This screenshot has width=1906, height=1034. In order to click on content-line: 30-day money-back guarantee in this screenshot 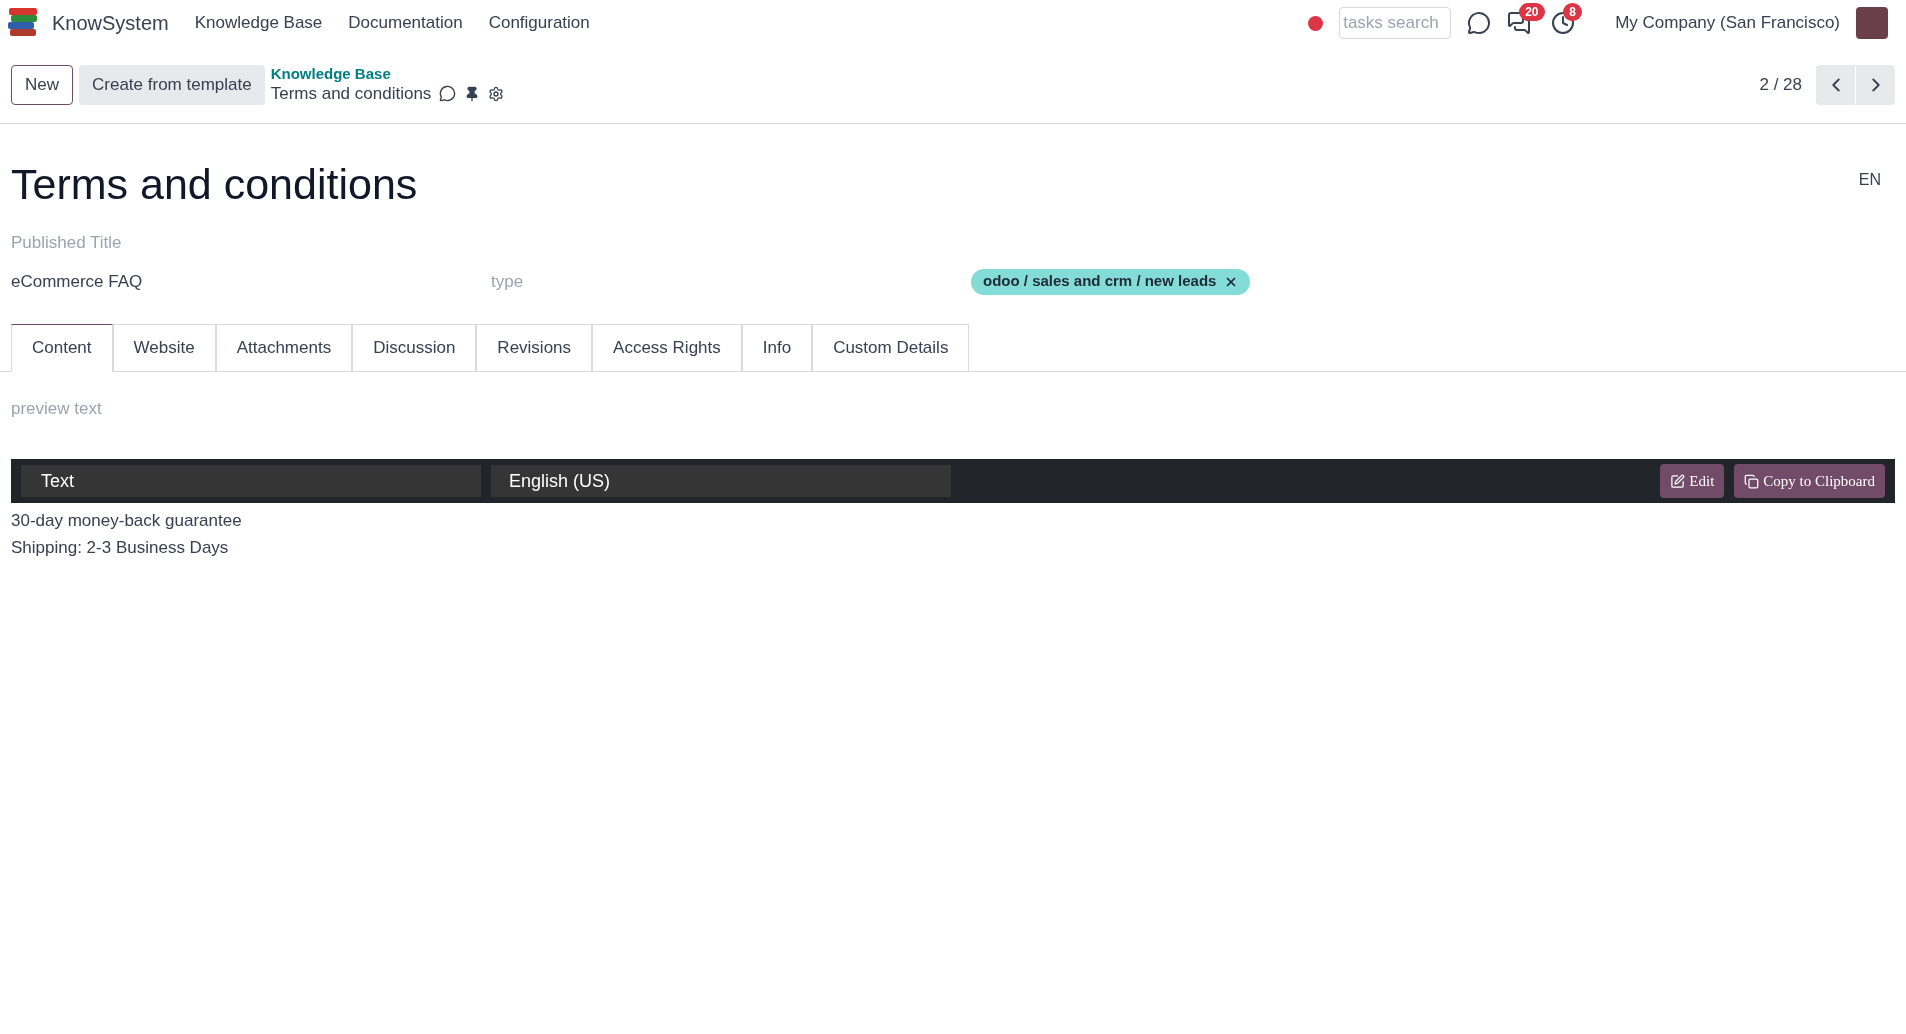, I will do `click(127, 521)`.